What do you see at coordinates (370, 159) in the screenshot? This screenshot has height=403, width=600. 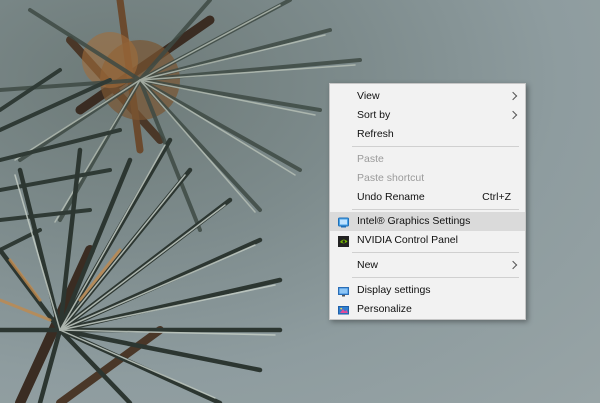 I see `menu-item-paste-label: Paste` at bounding box center [370, 159].